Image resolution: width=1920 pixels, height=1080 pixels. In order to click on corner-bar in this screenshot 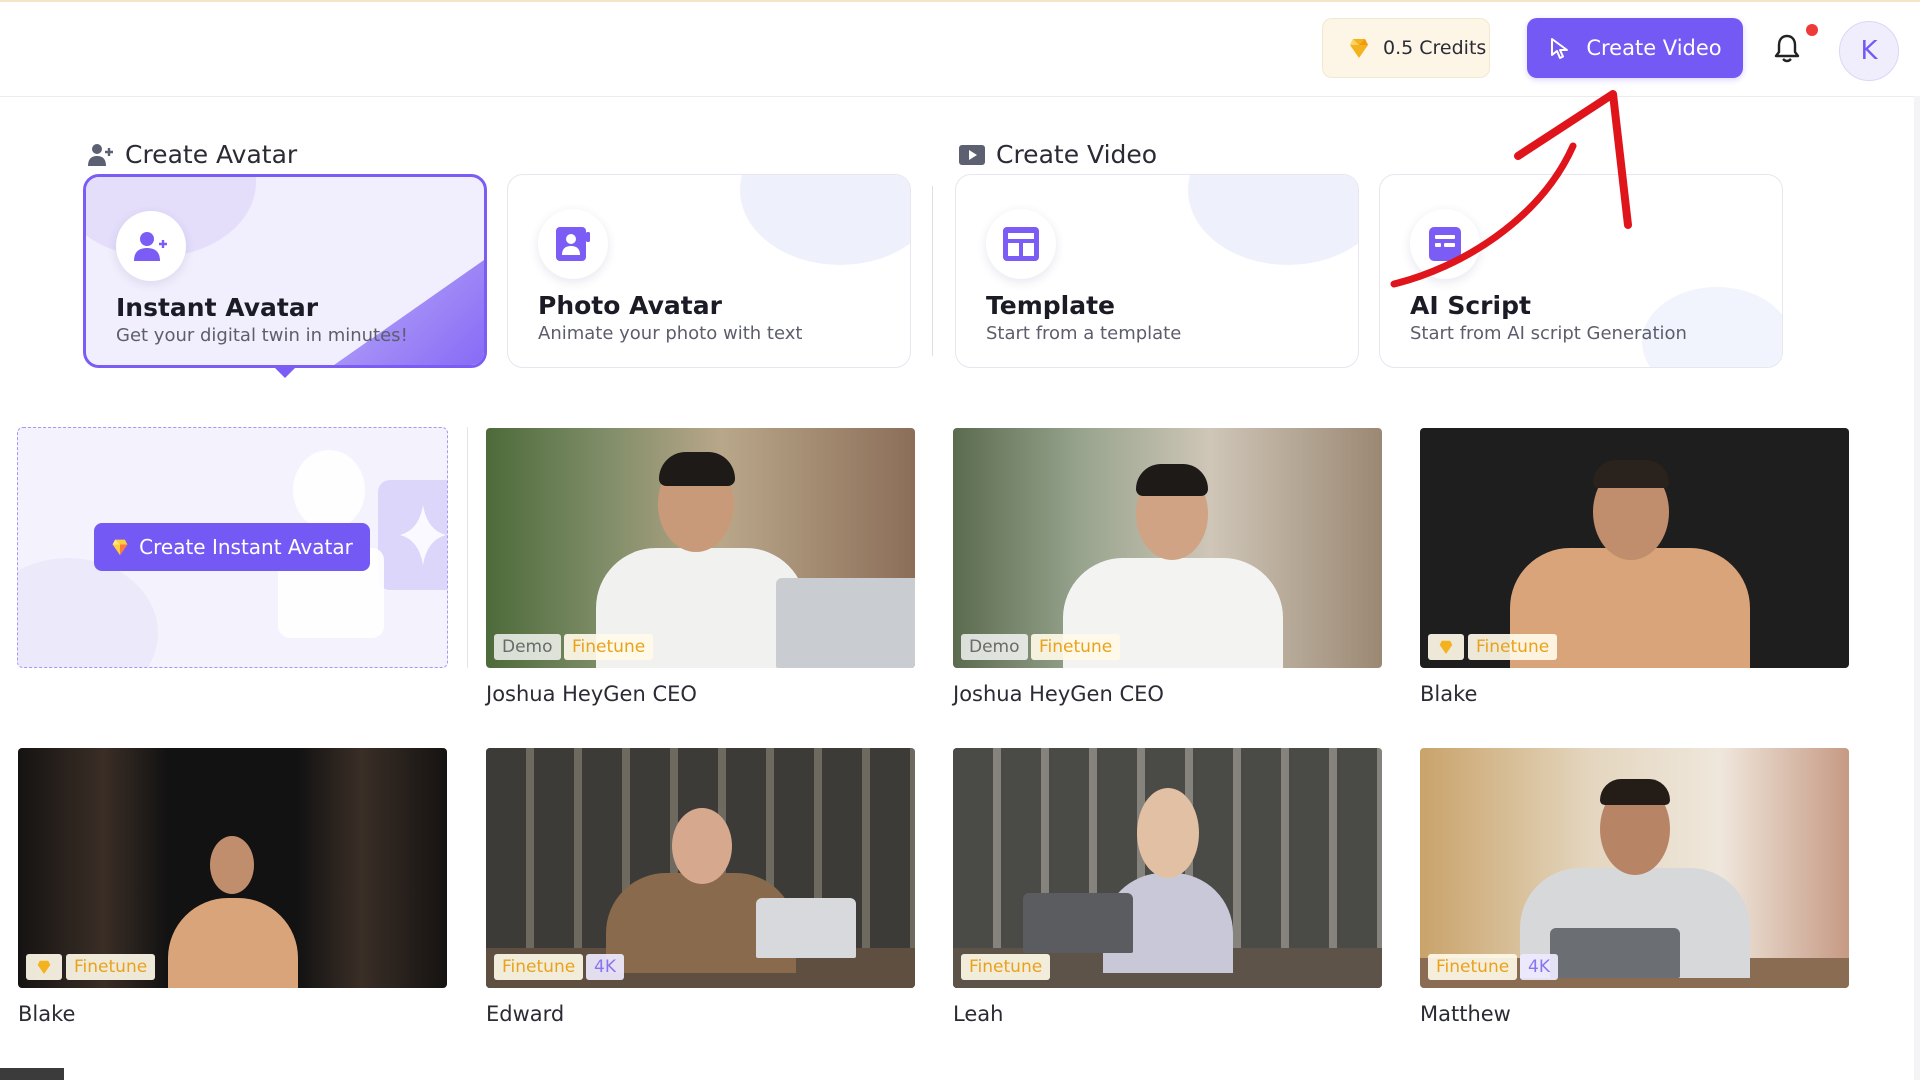, I will do `click(32, 1074)`.